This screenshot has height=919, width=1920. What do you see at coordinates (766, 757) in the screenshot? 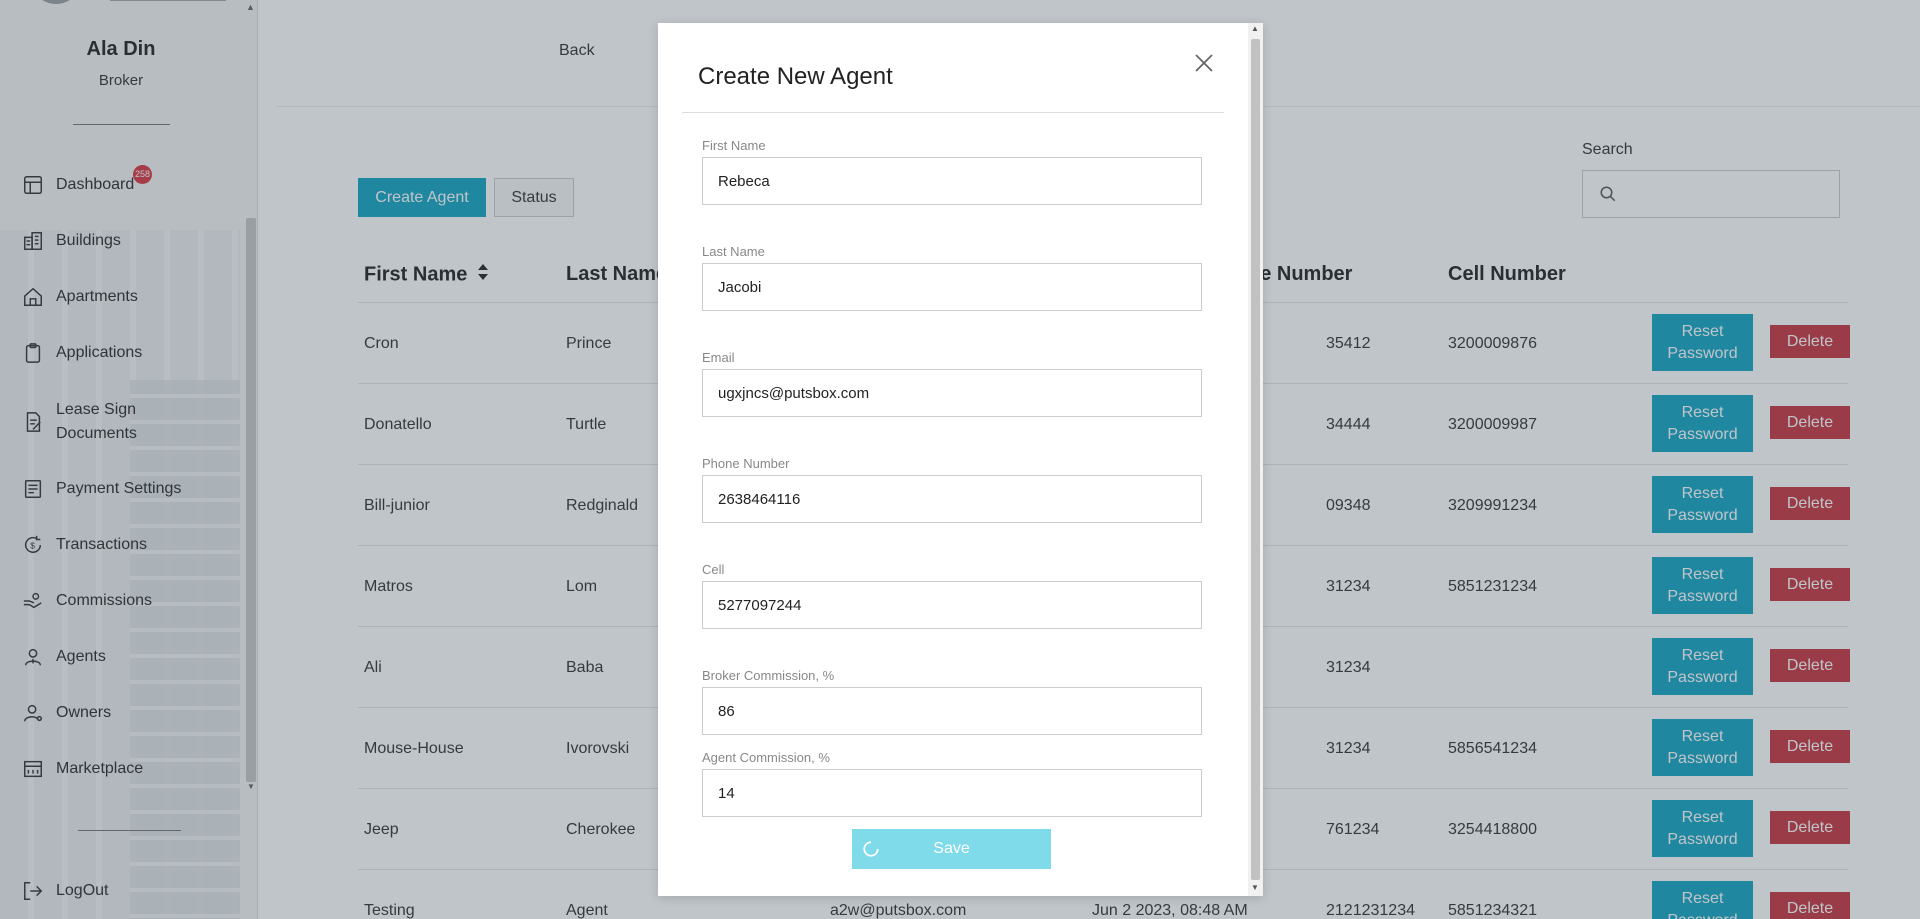
I see `agent-commission-label: Agent Commission, %` at bounding box center [766, 757].